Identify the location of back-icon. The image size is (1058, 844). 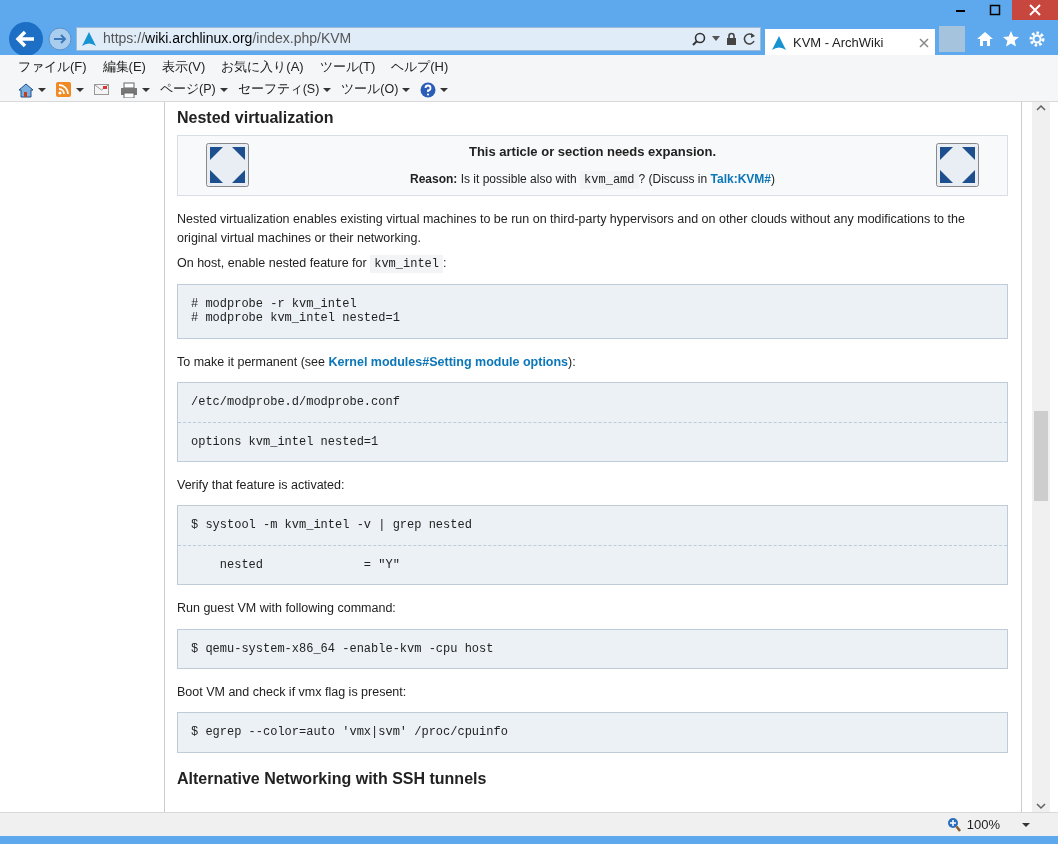
(26, 38).